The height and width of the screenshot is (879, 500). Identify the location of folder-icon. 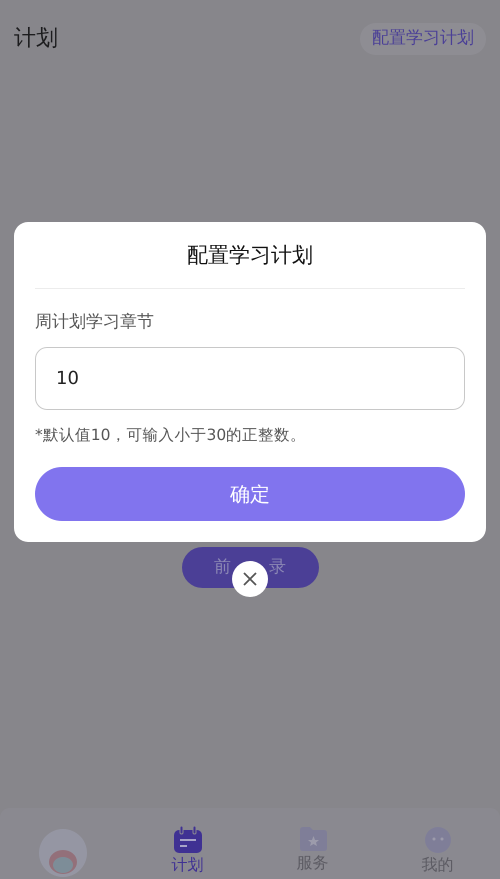
(313, 839).